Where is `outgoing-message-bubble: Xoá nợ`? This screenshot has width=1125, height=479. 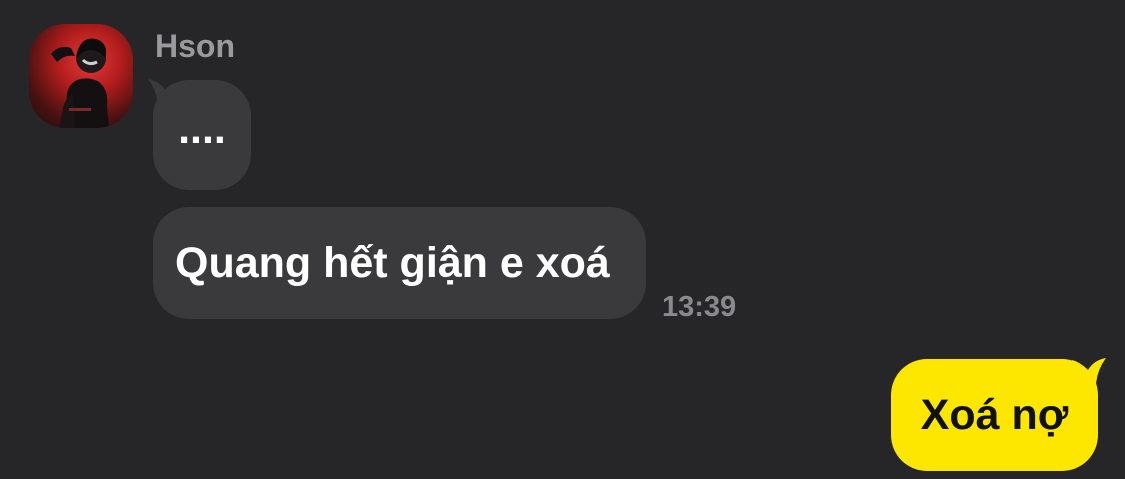
outgoing-message-bubble: Xoá nợ is located at coordinates (994, 415).